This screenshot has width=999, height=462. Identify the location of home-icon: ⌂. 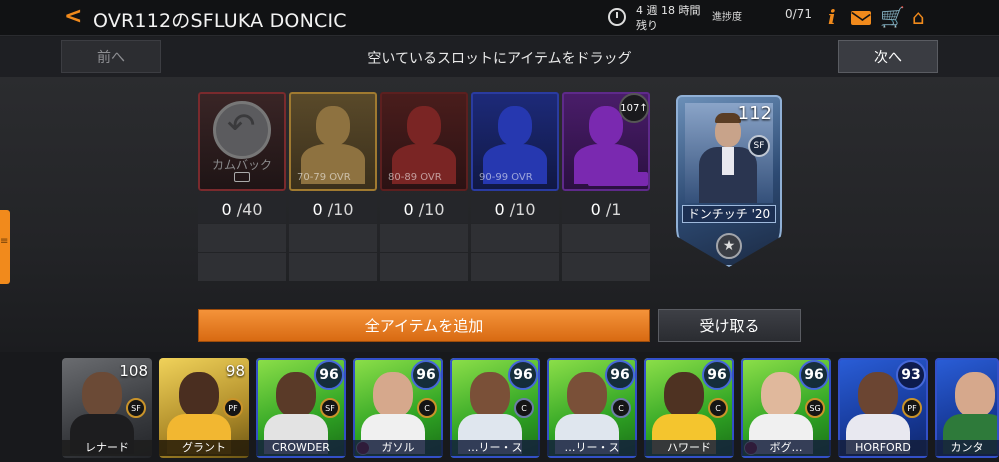
(918, 17).